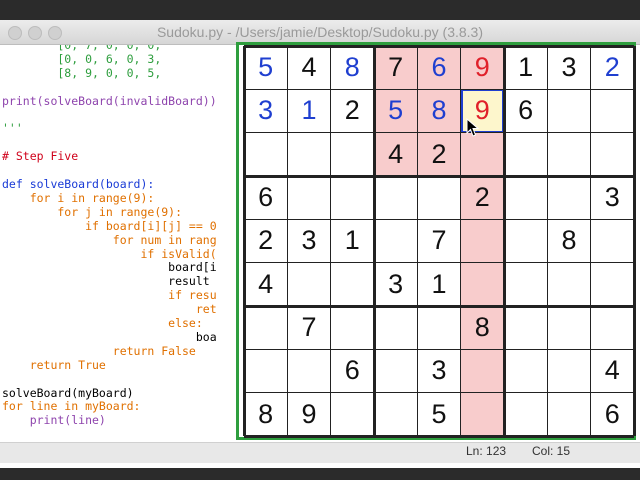 This screenshot has height=480, width=640. What do you see at coordinates (109, 253) in the screenshot?
I see `code-line: if isValid(` at bounding box center [109, 253].